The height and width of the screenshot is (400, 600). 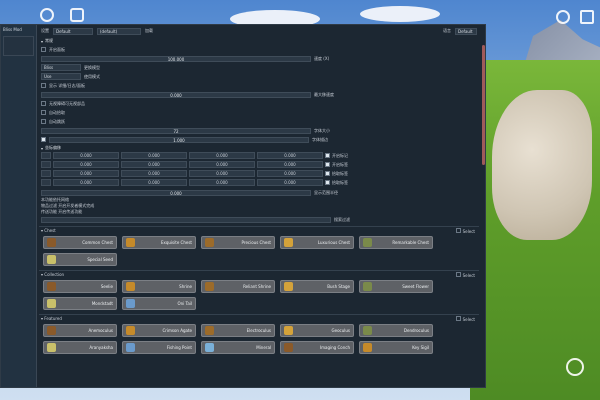 What do you see at coordinates (67, 103) in the screenshot?
I see `setting-label: 无视障碍可无视部品` at bounding box center [67, 103].